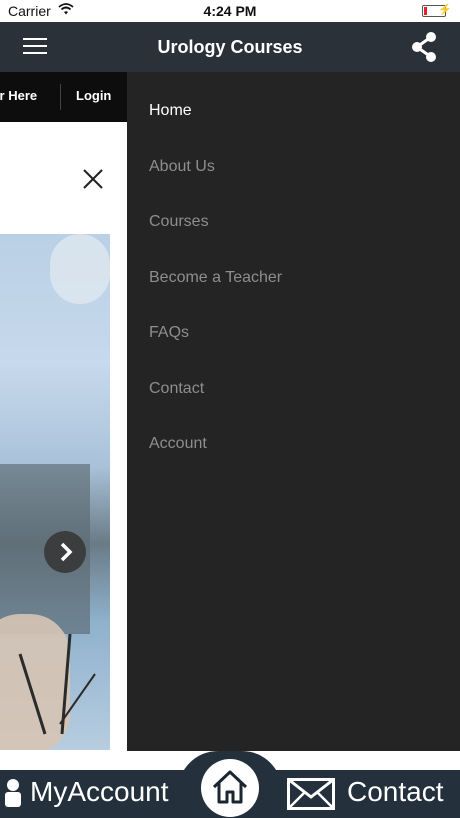 Image resolution: width=460 pixels, height=818 pixels. Describe the element at coordinates (215, 278) in the screenshot. I see `drawer-item-become-a-teacher: Become a Teacher` at that location.